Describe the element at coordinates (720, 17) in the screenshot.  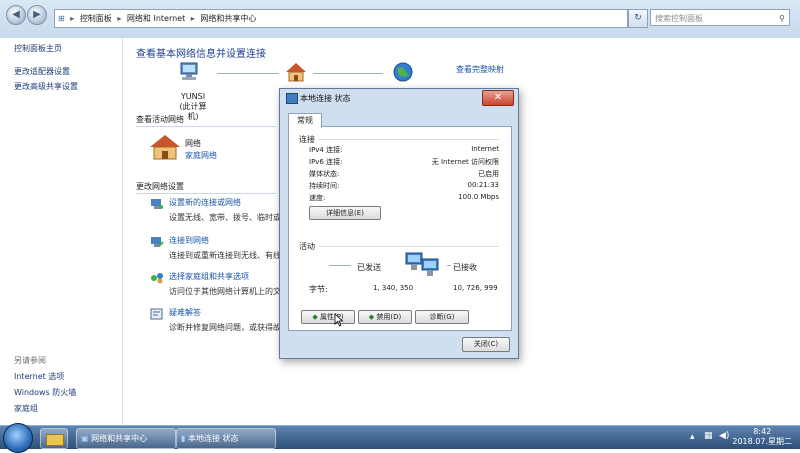
I see `search-input: 搜索控制面板 ⚲` at that location.